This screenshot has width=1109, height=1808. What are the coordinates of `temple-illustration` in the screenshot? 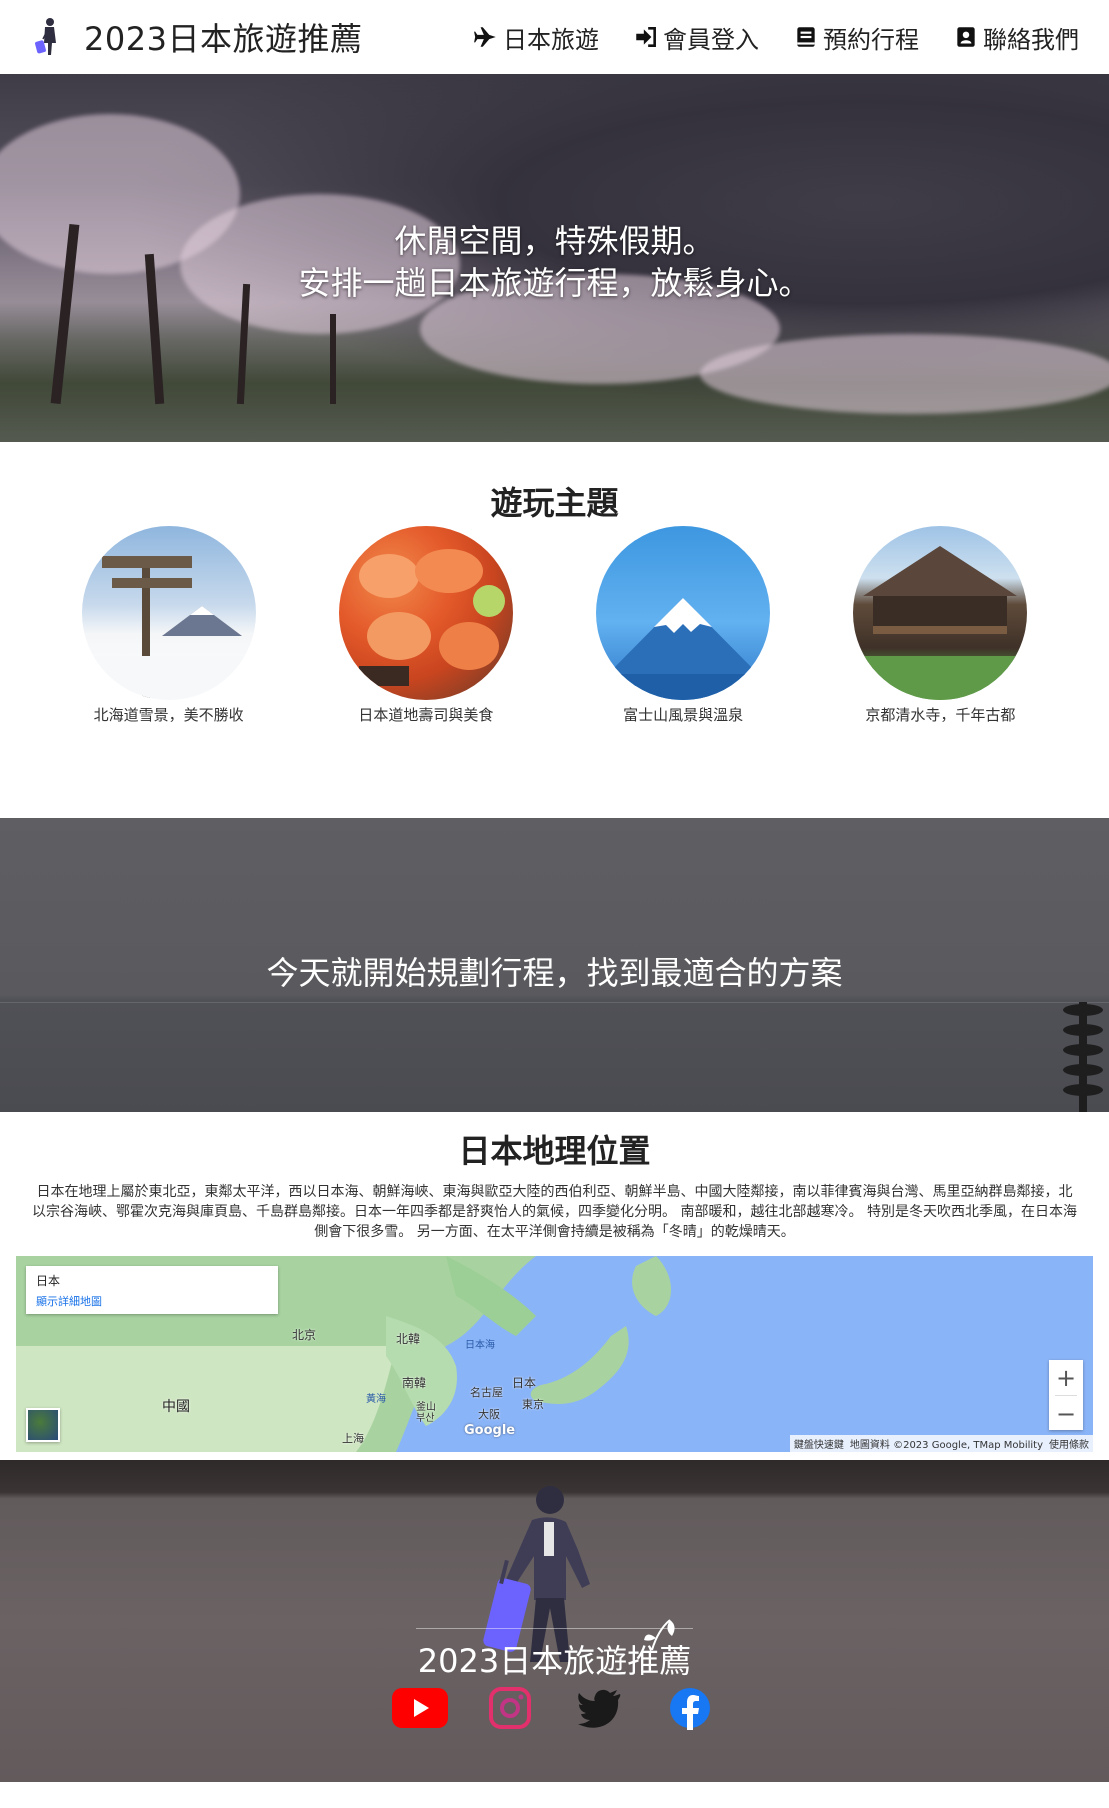 It's located at (940, 623).